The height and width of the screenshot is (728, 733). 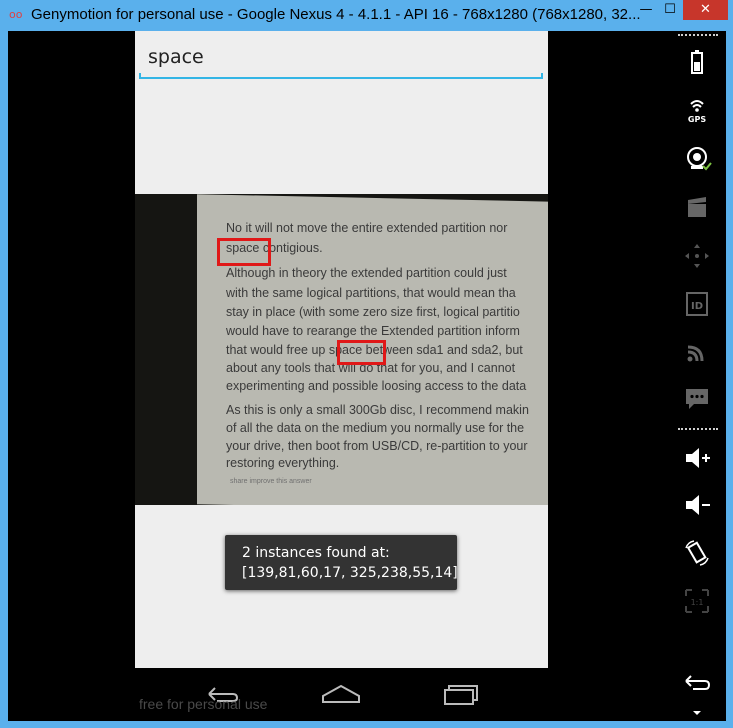 I want to click on volume-down-icon, so click(x=697, y=505).